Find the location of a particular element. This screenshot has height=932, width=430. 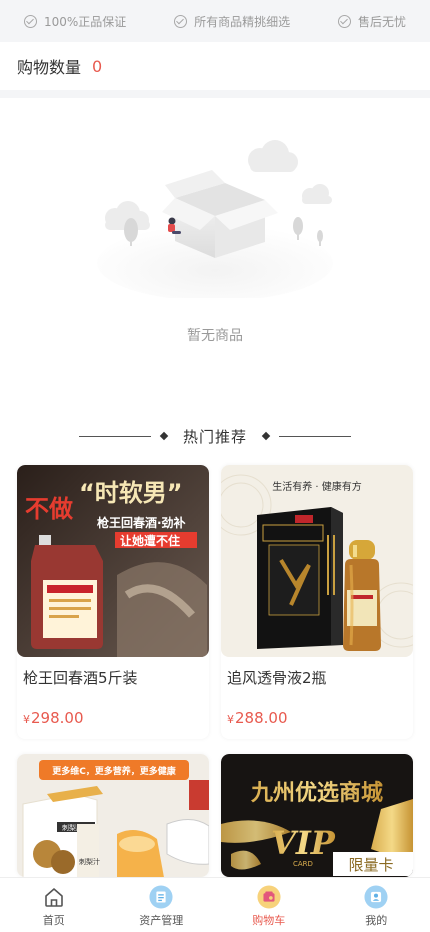

product-image-text: 不做 is located at coordinates (49, 509).